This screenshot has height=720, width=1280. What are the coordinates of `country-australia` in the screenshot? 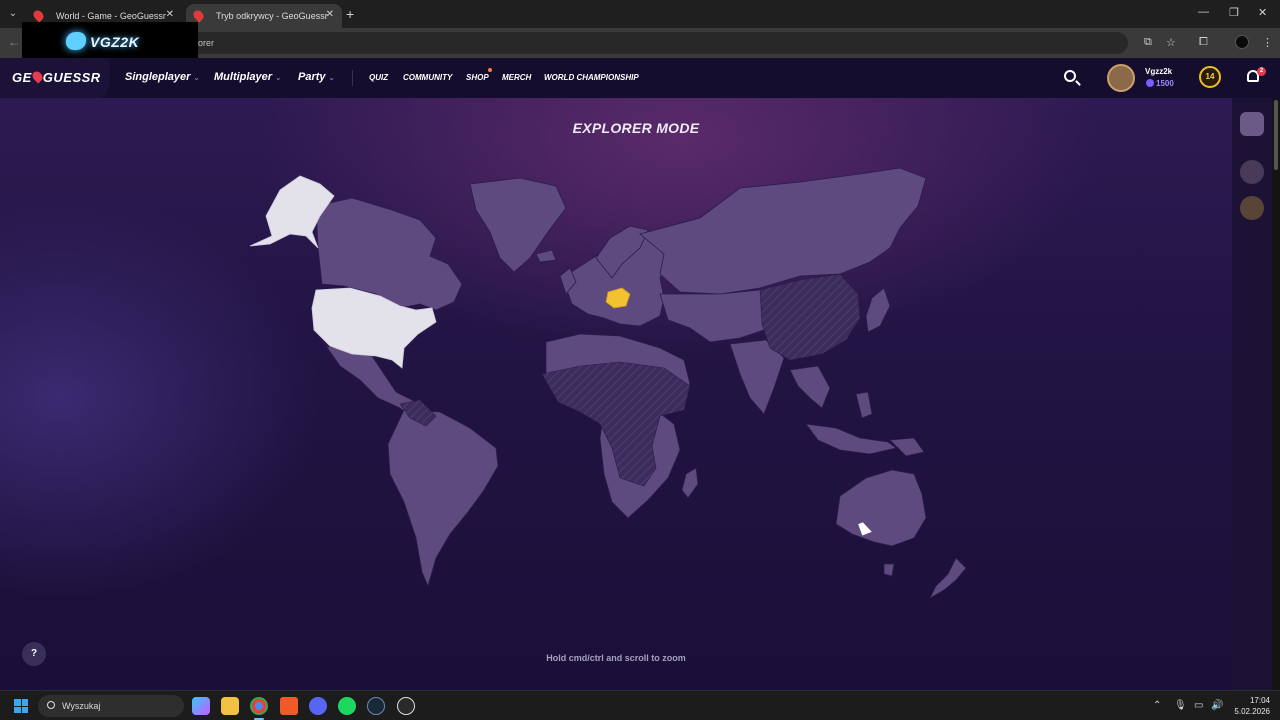 It's located at (881, 508).